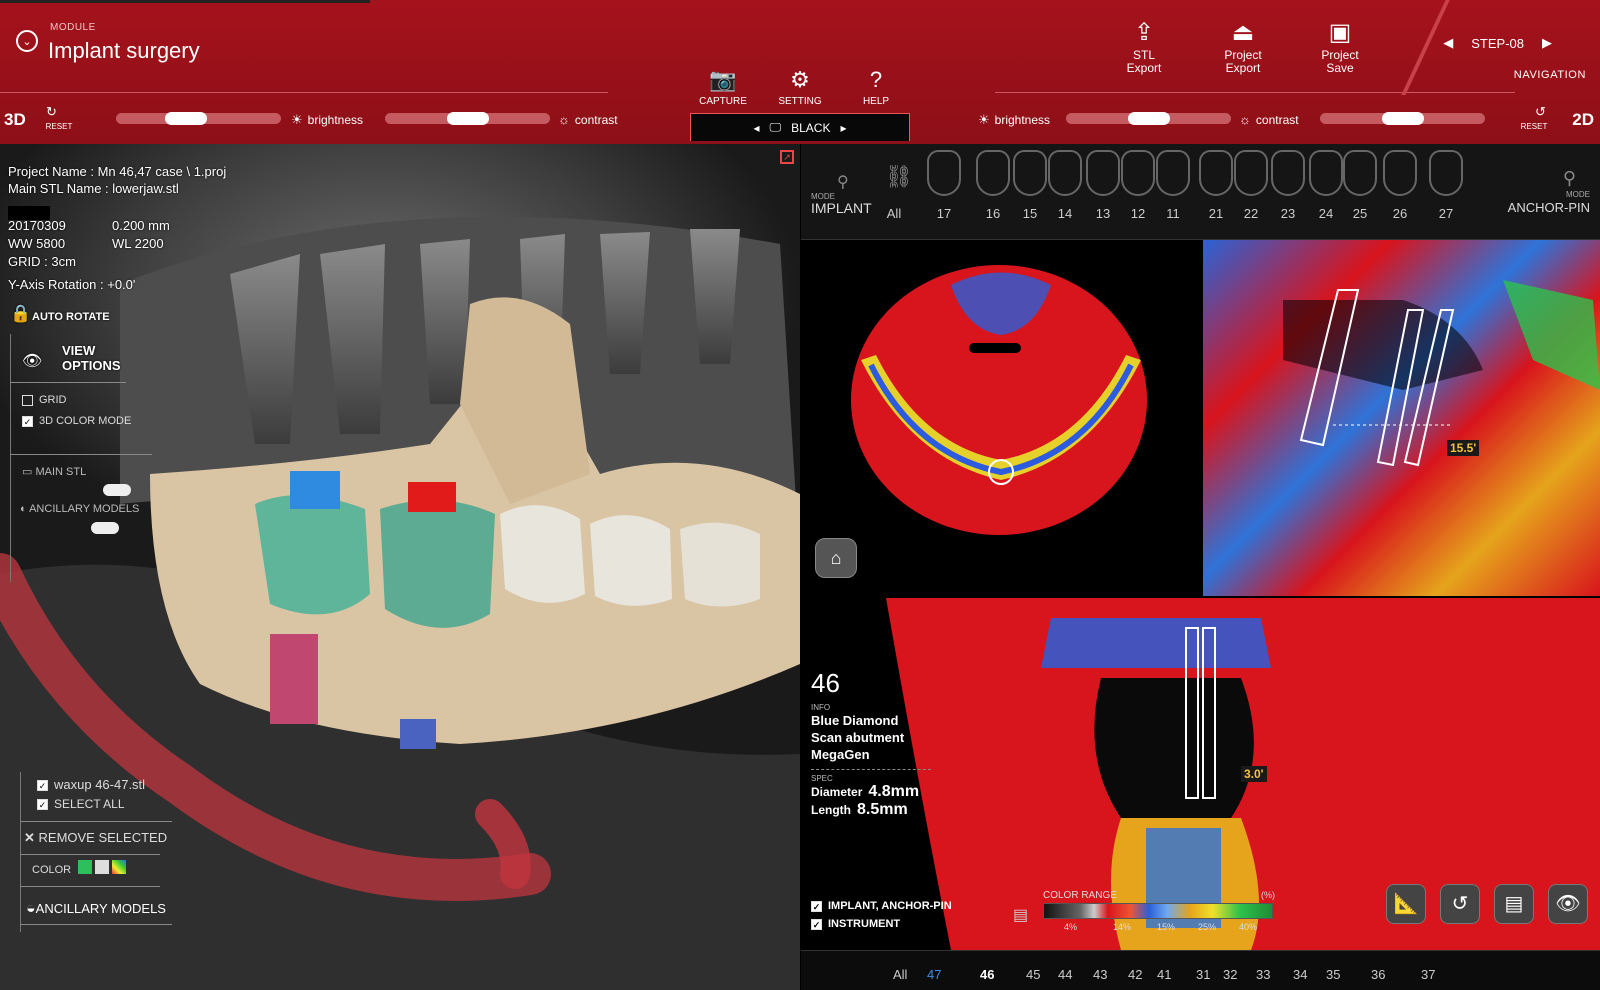 The image size is (1600, 990). What do you see at coordinates (1428, 974) in the screenshot?
I see `lower-tooth-37: 37` at bounding box center [1428, 974].